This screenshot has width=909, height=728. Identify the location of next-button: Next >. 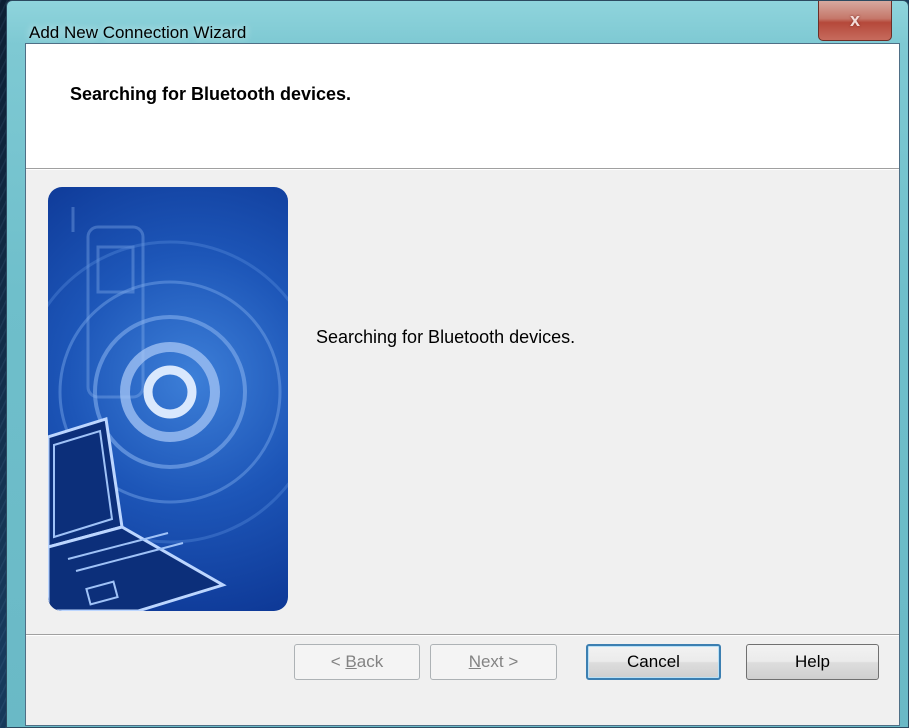
(493, 662).